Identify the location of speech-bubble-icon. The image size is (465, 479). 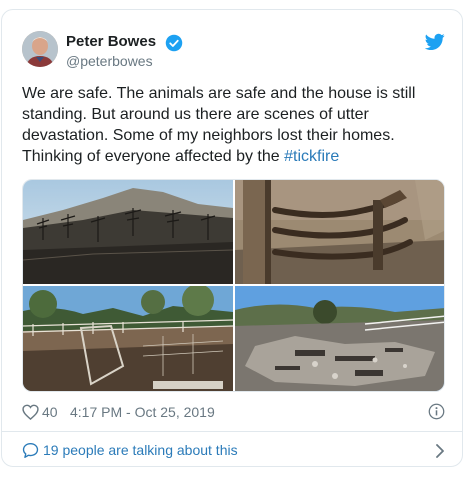
(30, 450).